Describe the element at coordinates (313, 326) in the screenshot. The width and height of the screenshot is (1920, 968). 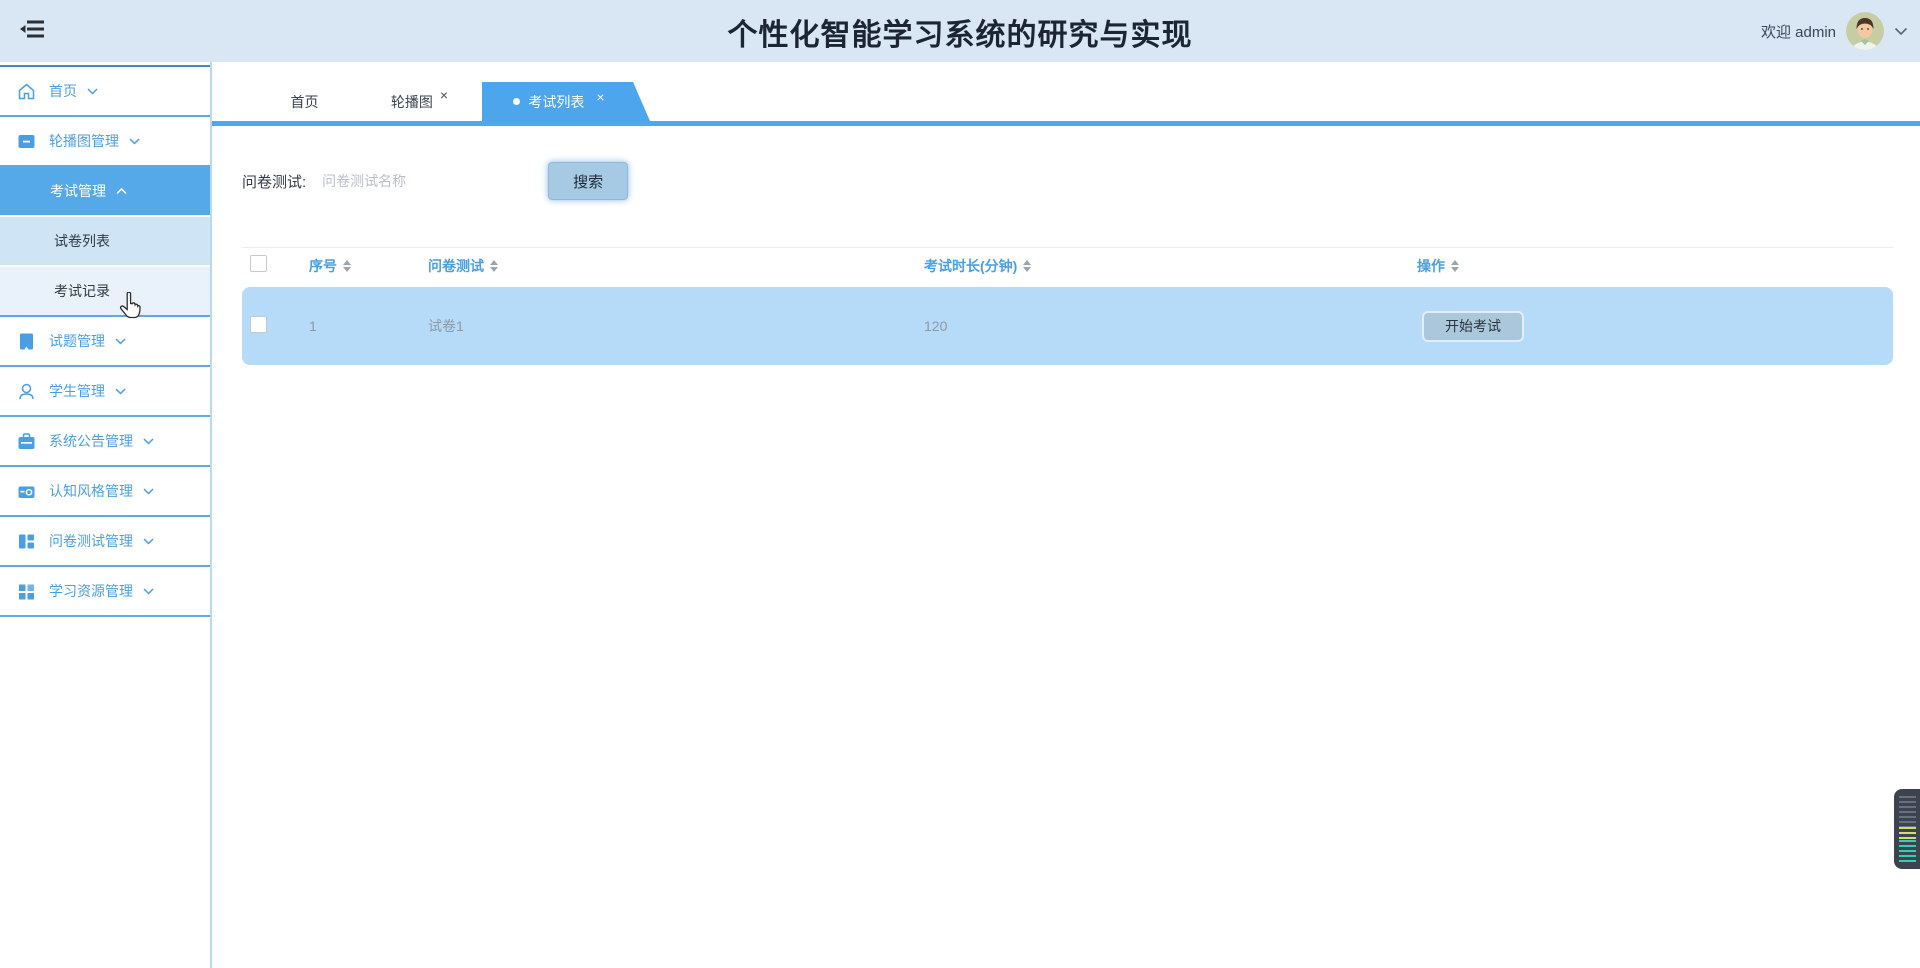
I see `cell-seq: 1` at that location.